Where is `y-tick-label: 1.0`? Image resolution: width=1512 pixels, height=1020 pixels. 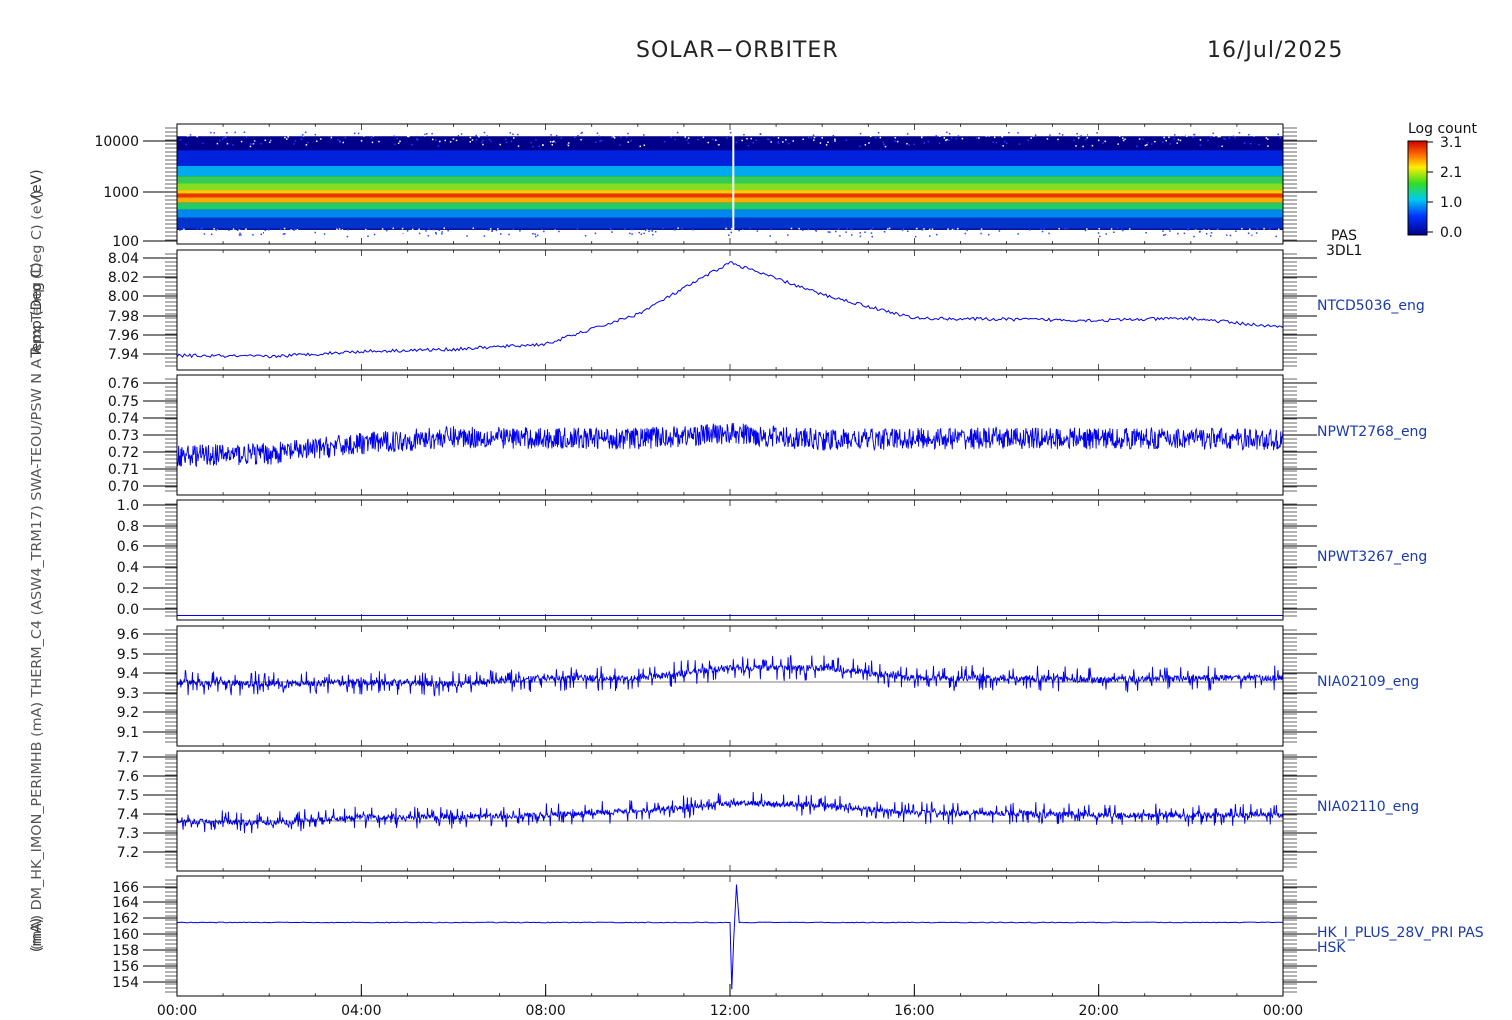
y-tick-label: 1.0 is located at coordinates (128, 506).